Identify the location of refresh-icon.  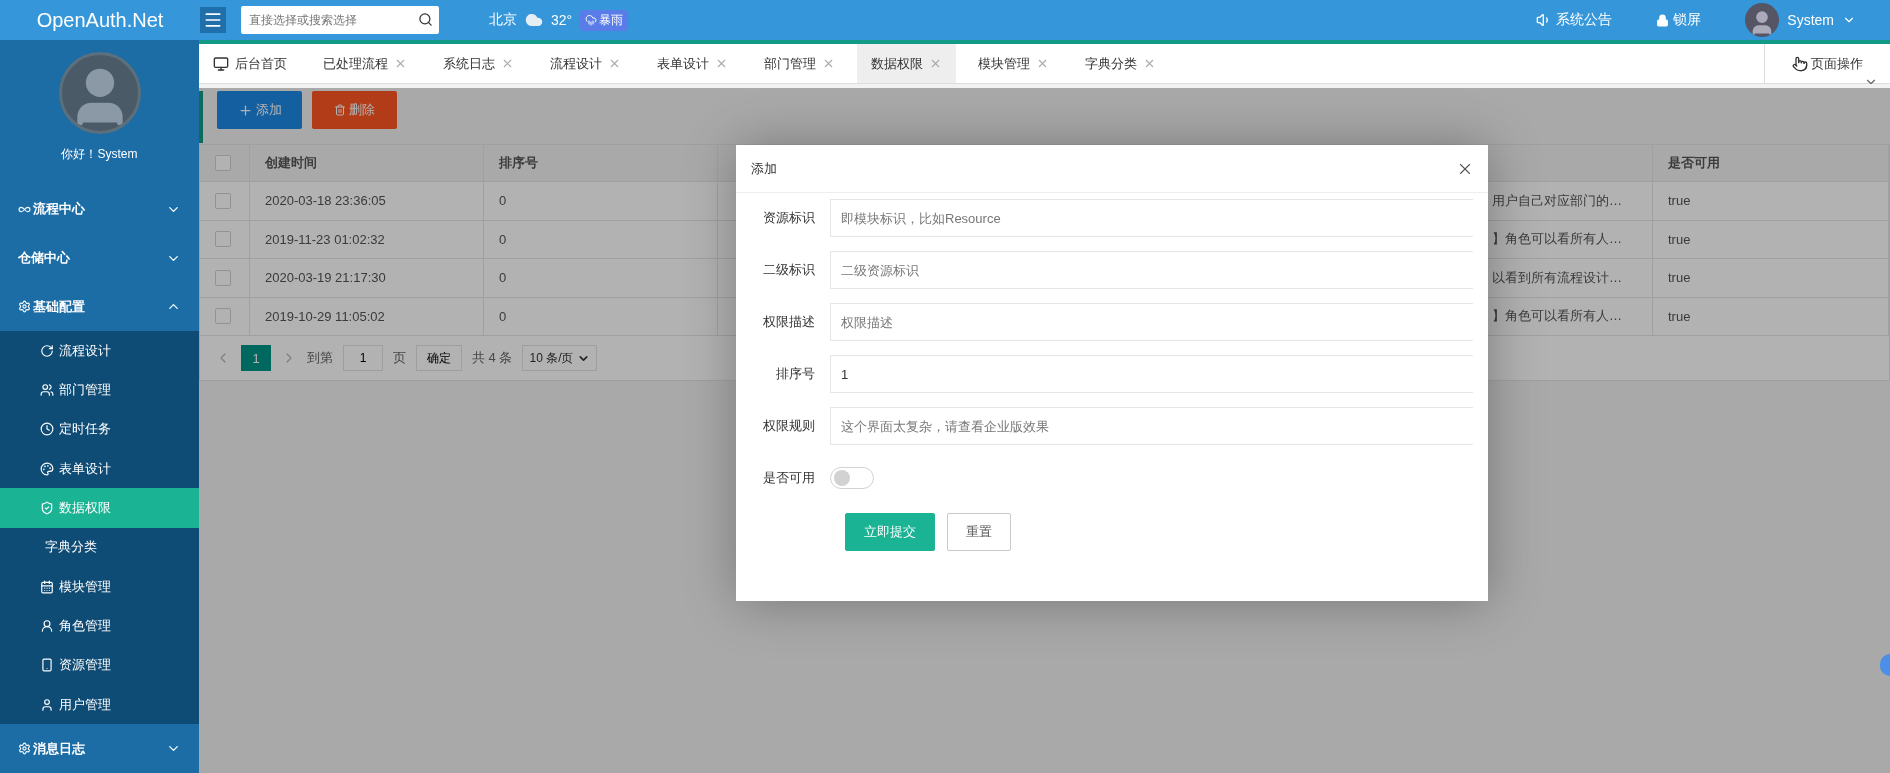
(47, 350).